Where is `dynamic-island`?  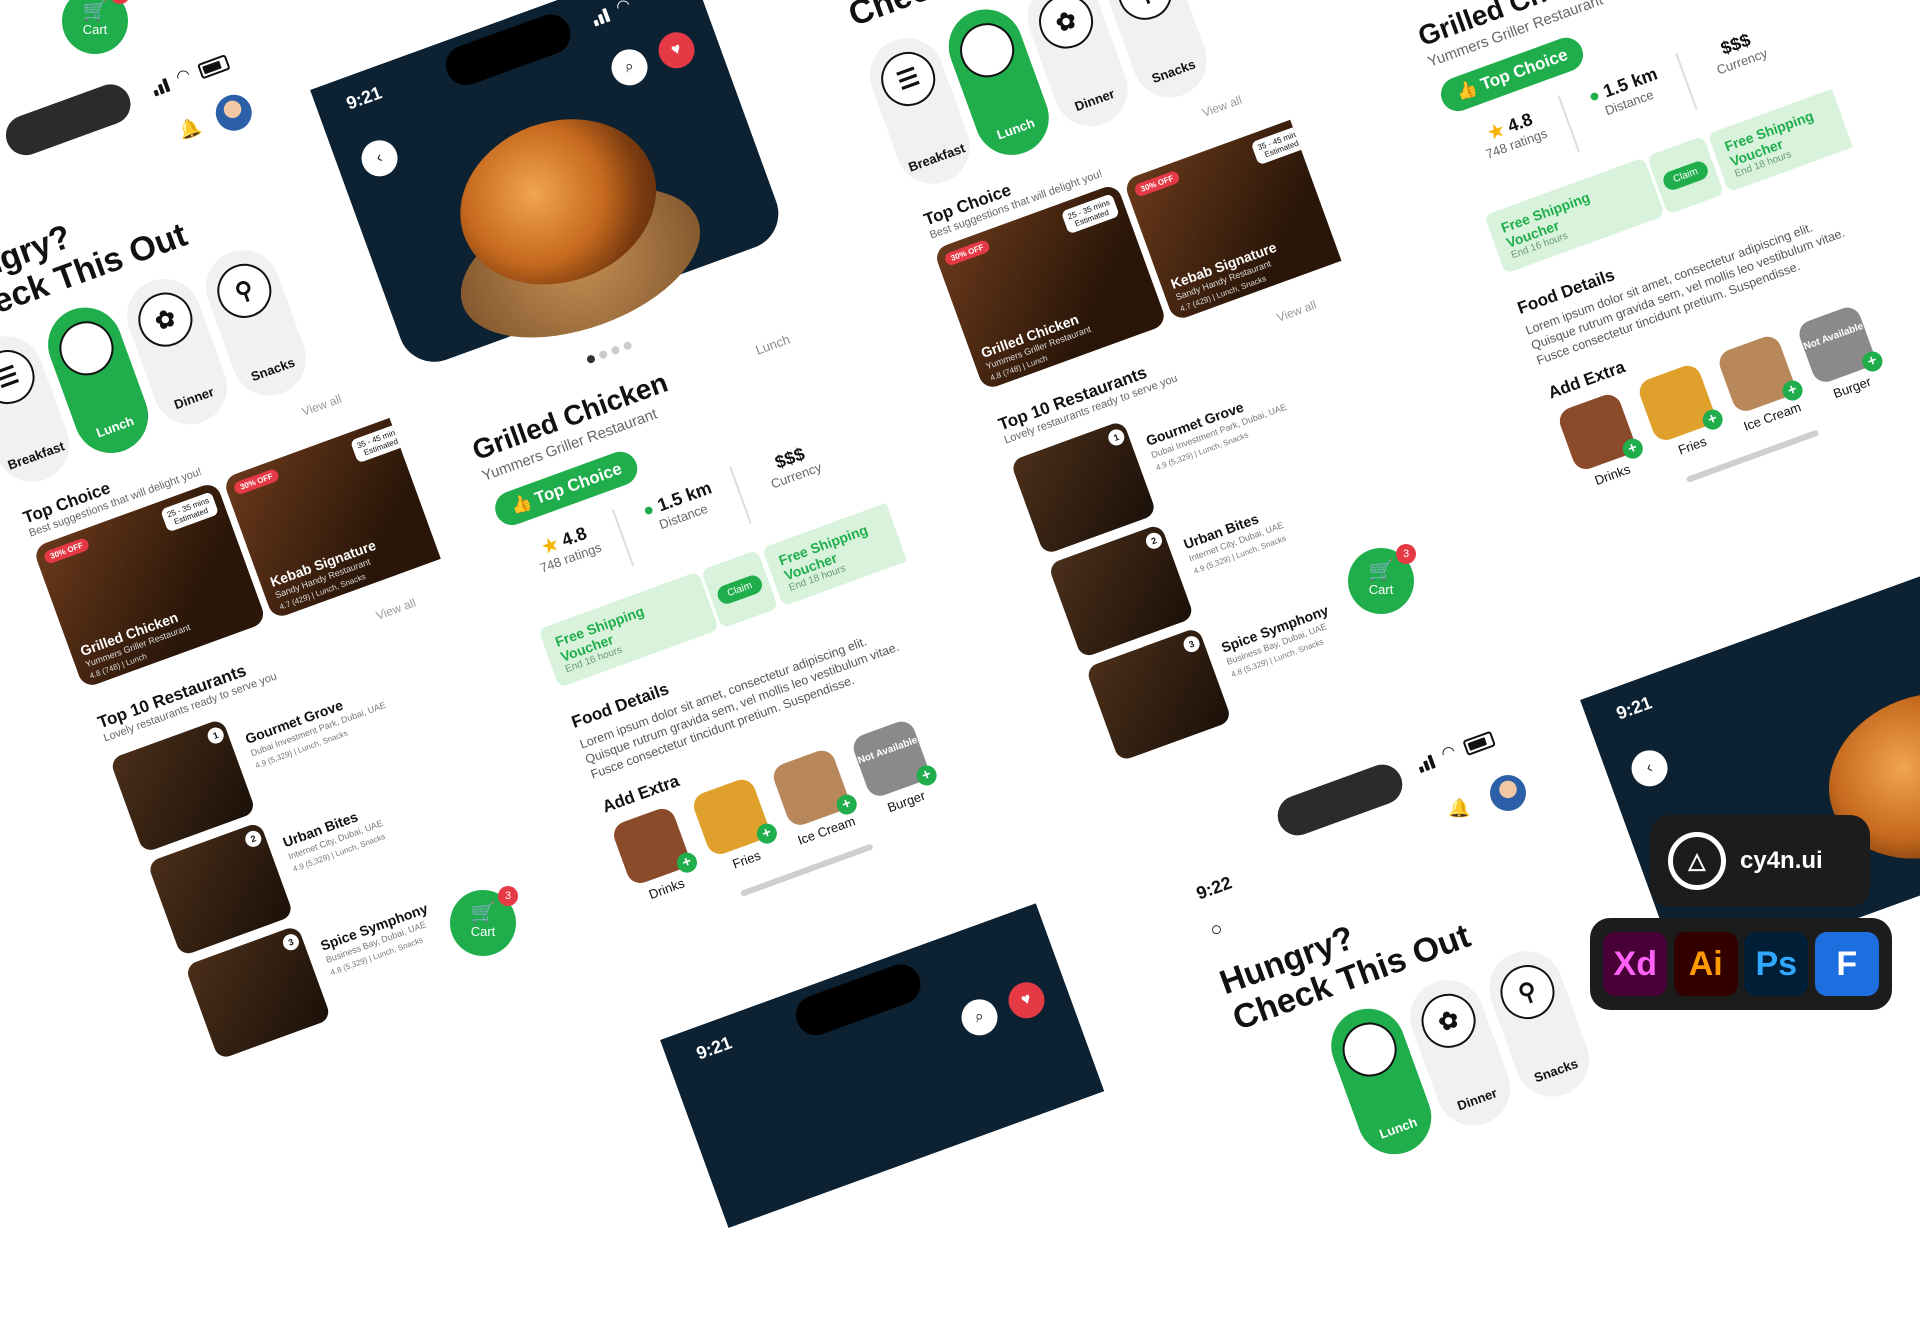 dynamic-island is located at coordinates (68, 119).